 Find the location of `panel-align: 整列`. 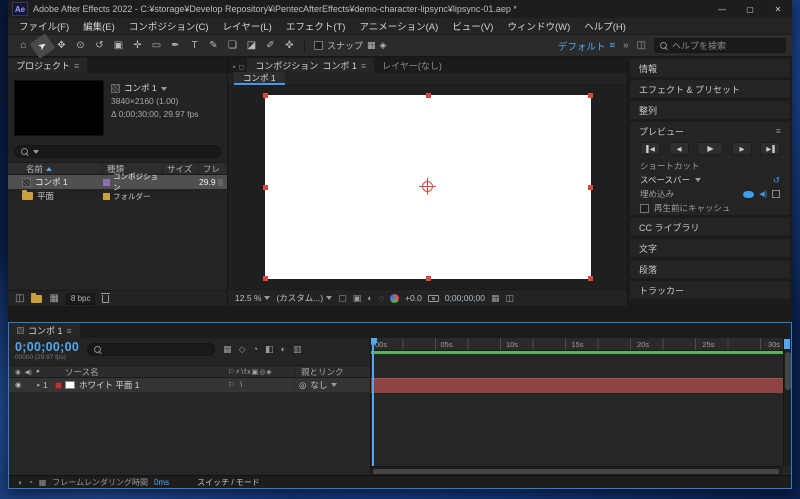

panel-align: 整列 is located at coordinates (710, 110).